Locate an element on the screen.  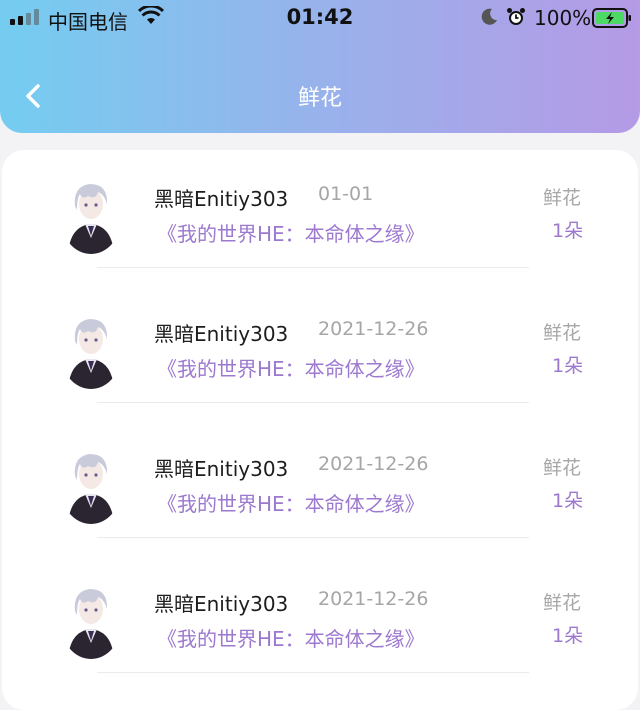
moon-icon is located at coordinates (489, 16).